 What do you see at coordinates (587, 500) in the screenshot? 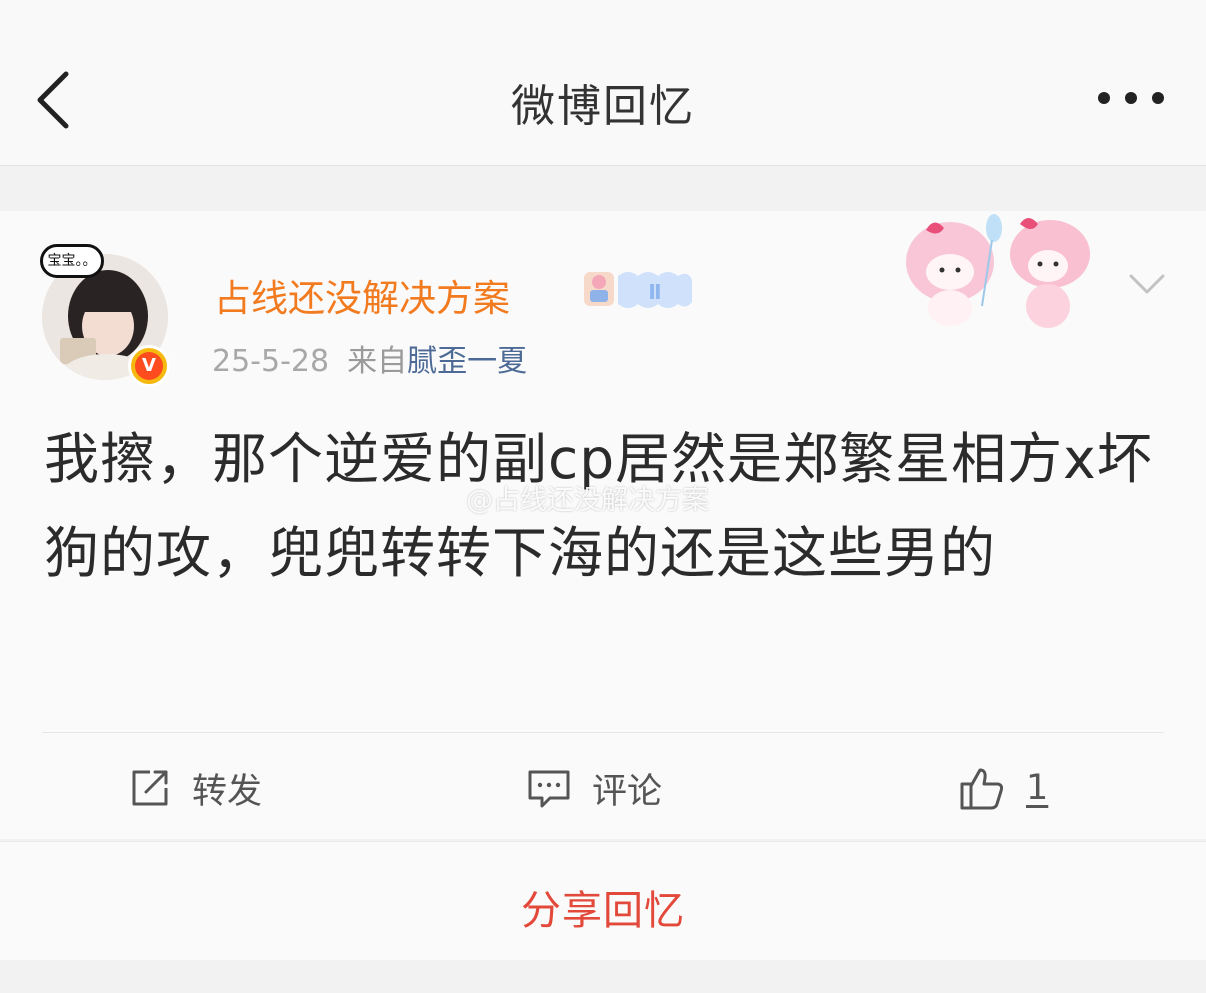
I see `image-watermark: @占线还没解决方案` at bounding box center [587, 500].